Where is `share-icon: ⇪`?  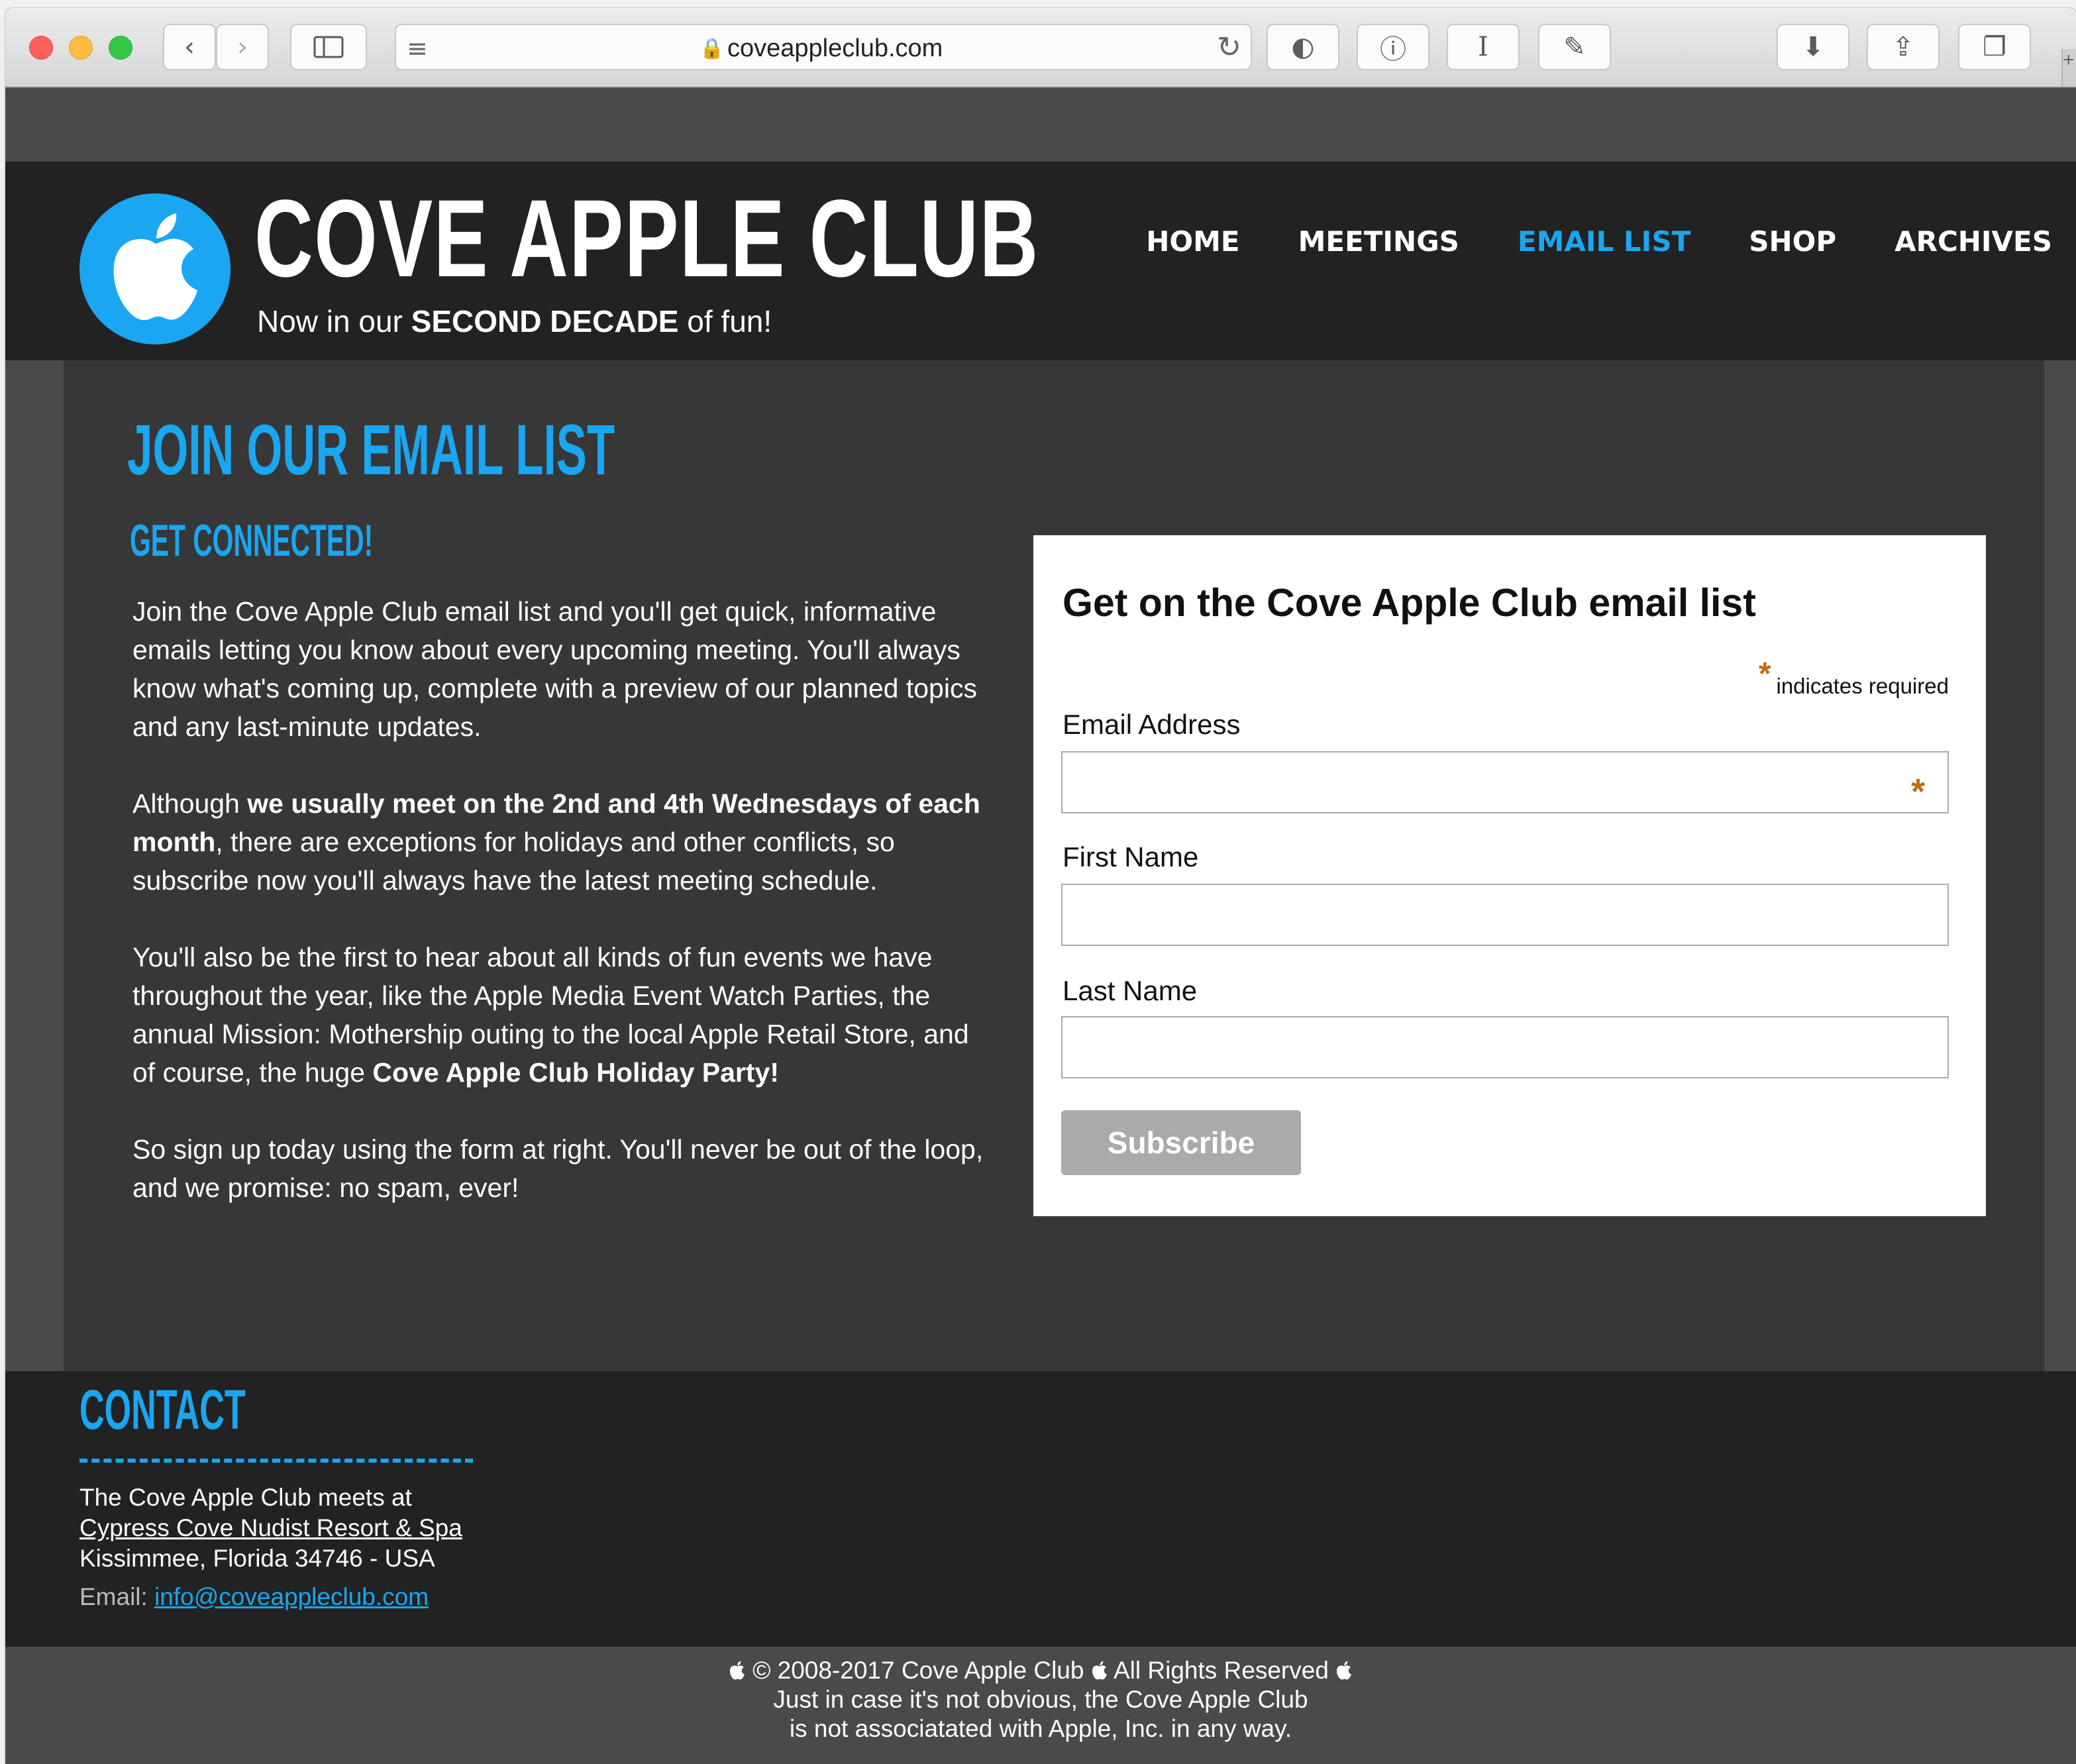
share-icon: ⇪ is located at coordinates (1903, 47).